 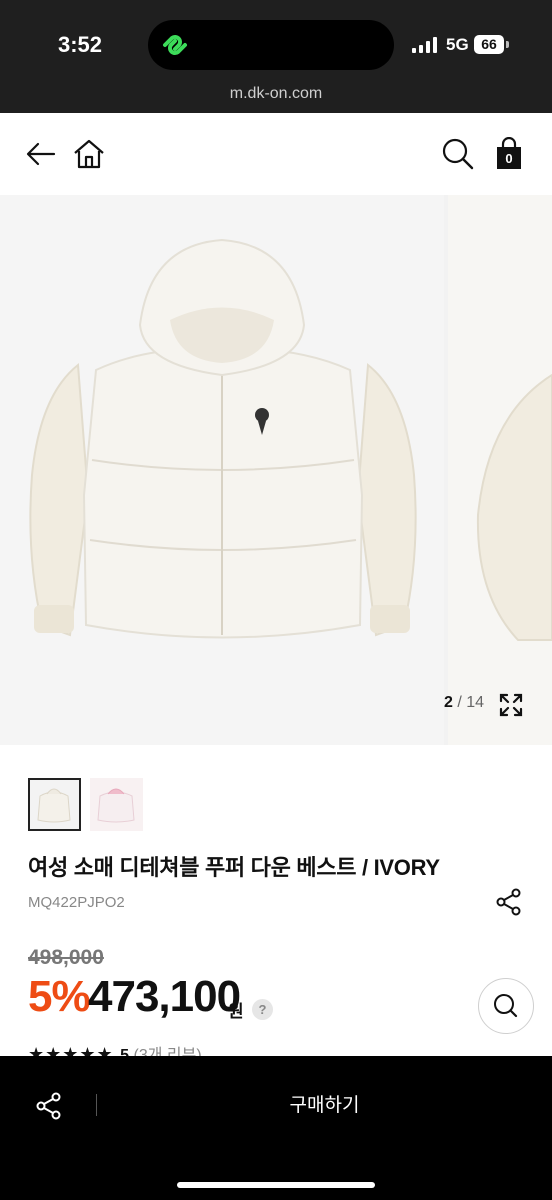 I want to click on product-title: 여성 소매 디테쳐블 푸퍼 다운 베스트 / IVORY, so click(x=234, y=867).